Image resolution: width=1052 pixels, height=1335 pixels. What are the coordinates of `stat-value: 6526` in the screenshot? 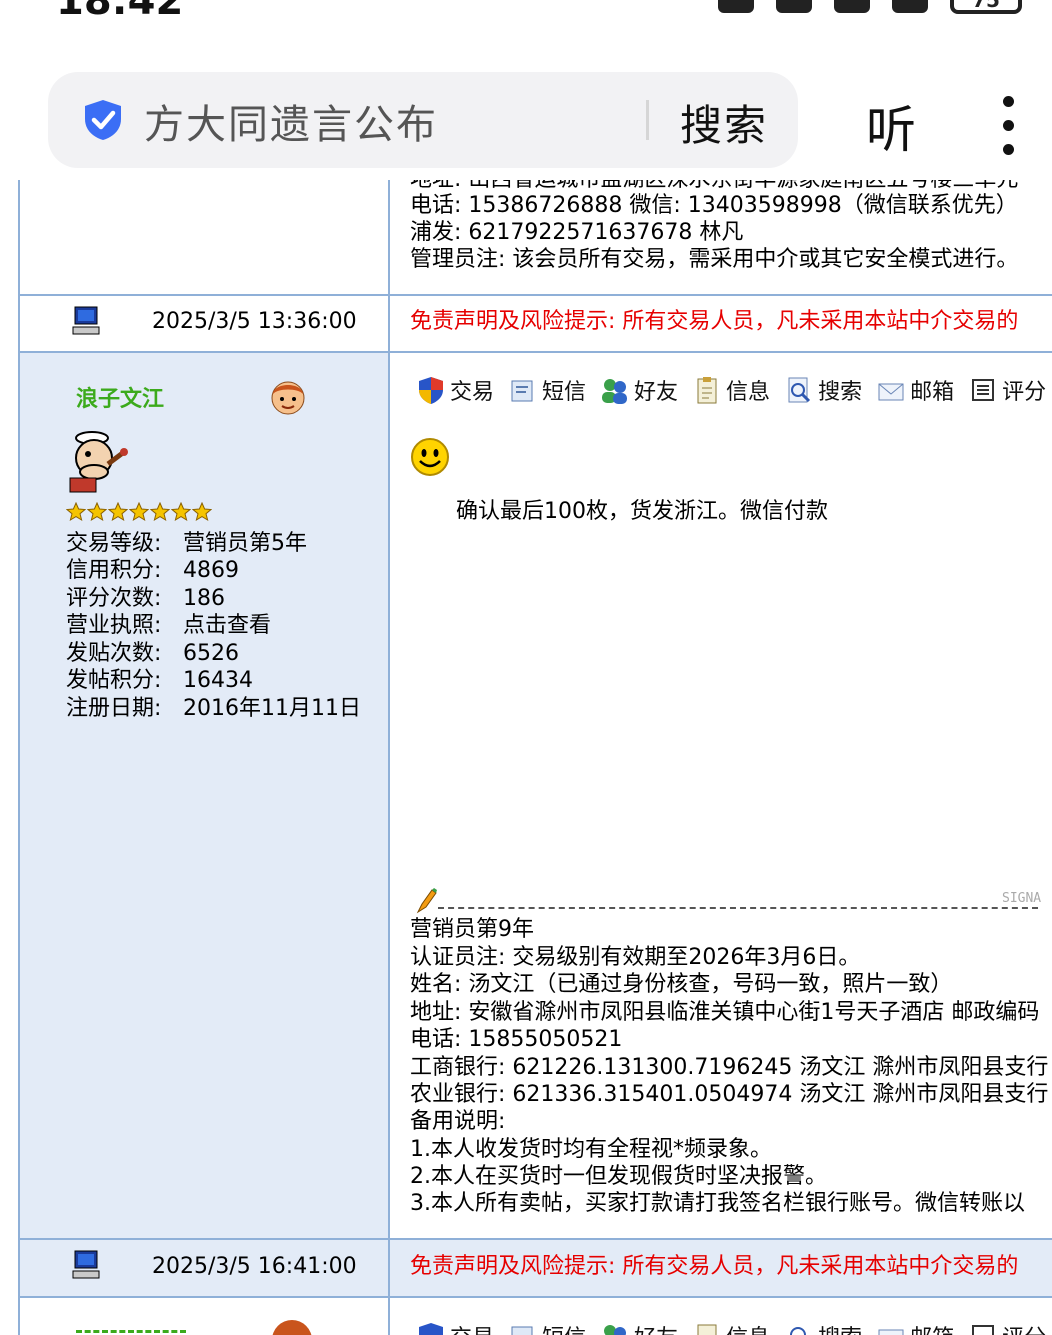 It's located at (211, 653).